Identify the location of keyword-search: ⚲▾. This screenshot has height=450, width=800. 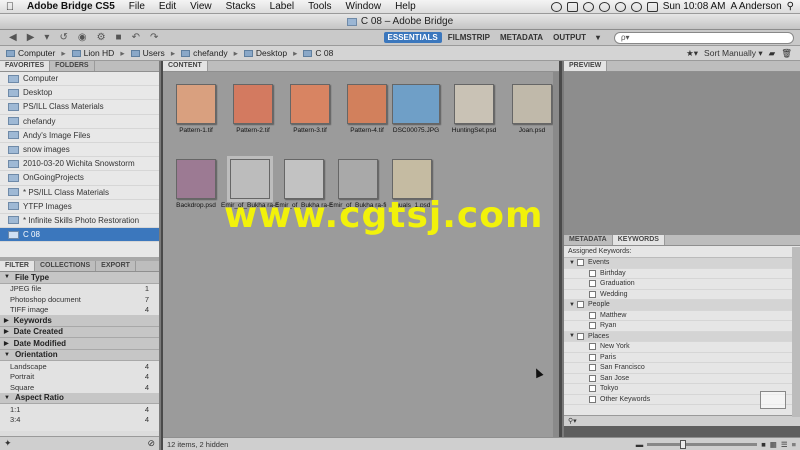
(682, 420).